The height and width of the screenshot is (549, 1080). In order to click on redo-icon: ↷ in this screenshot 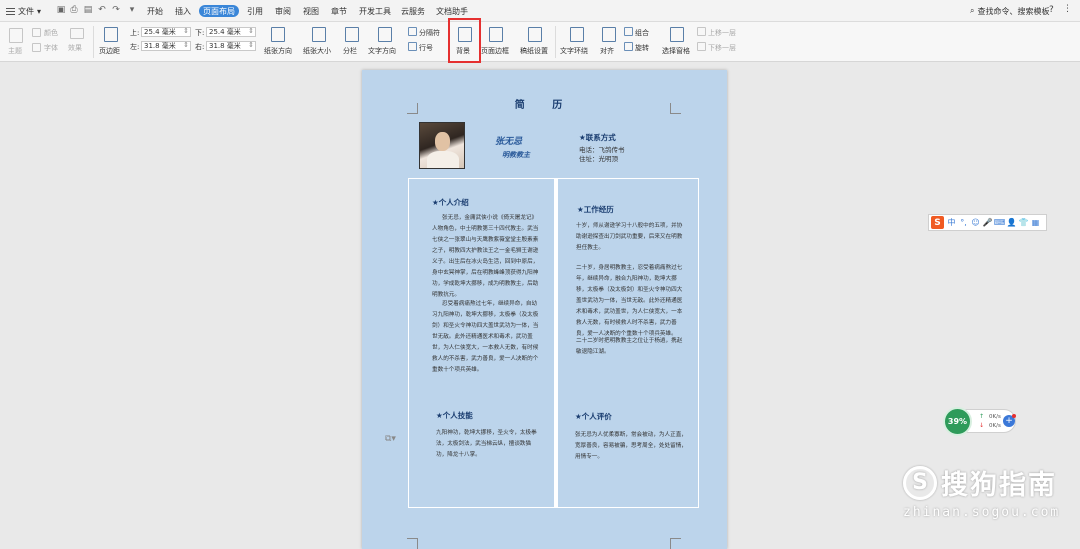, I will do `click(116, 10)`.